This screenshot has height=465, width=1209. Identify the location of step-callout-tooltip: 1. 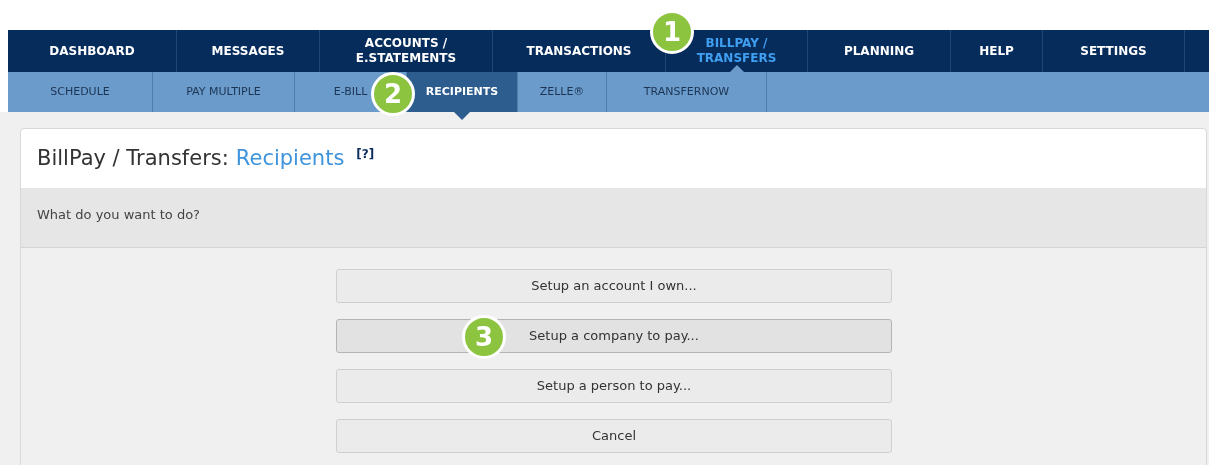
(672, 32).